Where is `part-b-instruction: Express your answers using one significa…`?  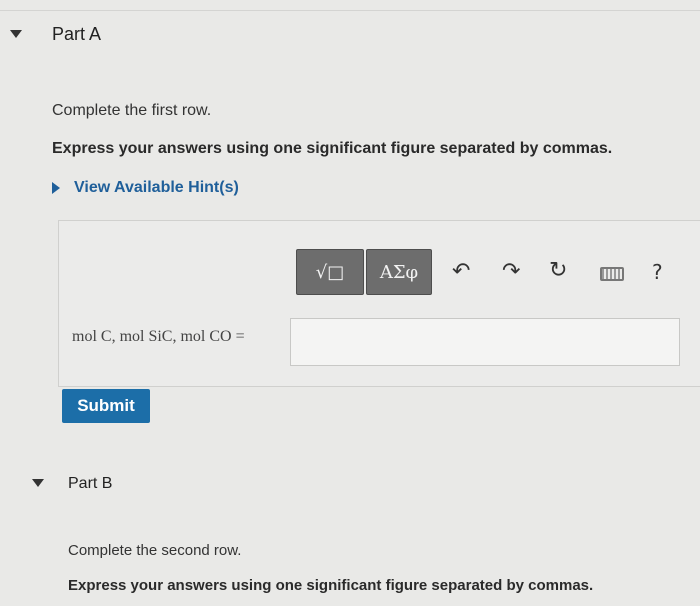
part-b-instruction: Express your answers using one significa… is located at coordinates (331, 585).